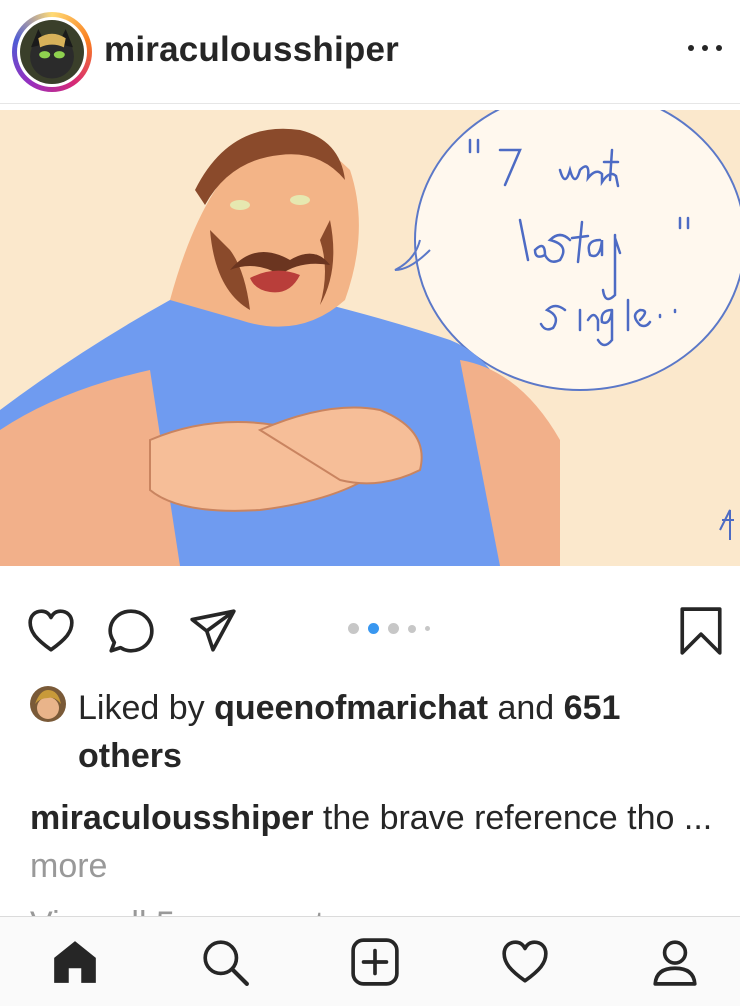 The width and height of the screenshot is (740, 1006). What do you see at coordinates (171, 818) in the screenshot?
I see `caption-username: miraculousshiper` at bounding box center [171, 818].